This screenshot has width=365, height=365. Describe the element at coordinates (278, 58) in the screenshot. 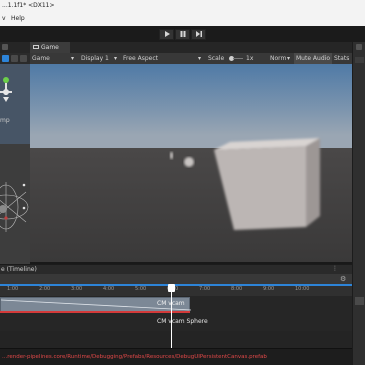

I see `normal-dropdown: Norm` at that location.